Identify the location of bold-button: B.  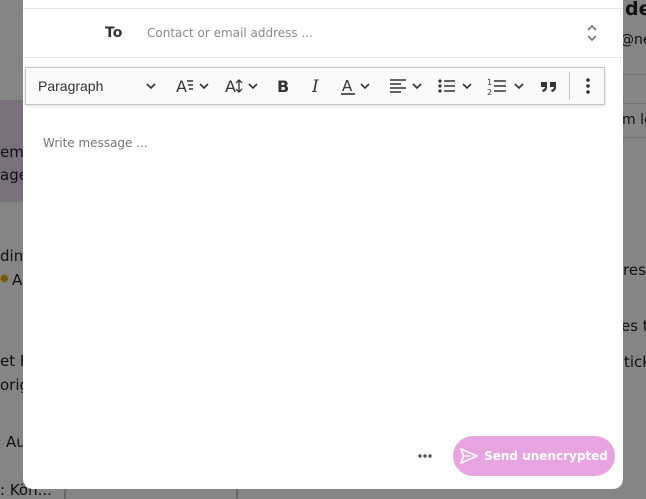
(283, 86).